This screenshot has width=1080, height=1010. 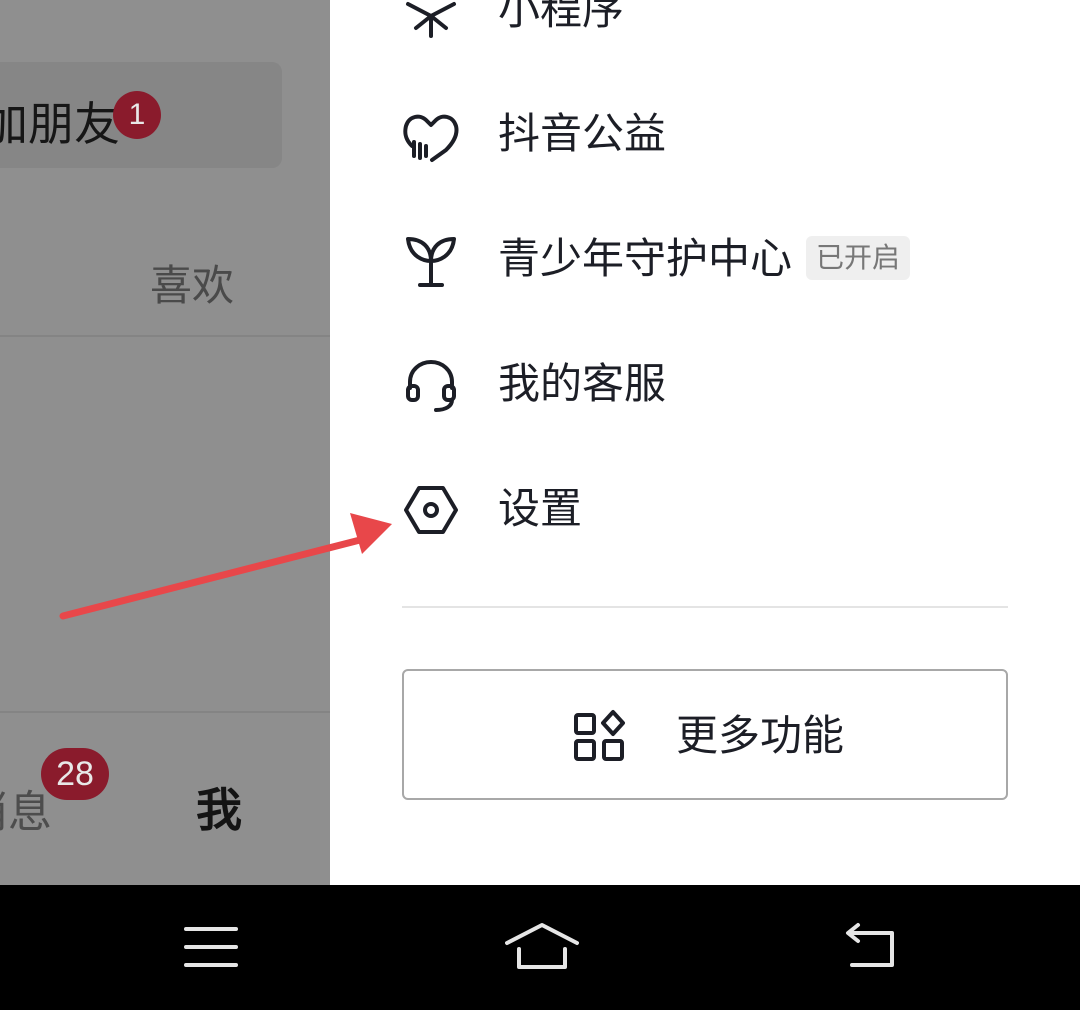 I want to click on mini-program-icon, so click(x=431, y=20).